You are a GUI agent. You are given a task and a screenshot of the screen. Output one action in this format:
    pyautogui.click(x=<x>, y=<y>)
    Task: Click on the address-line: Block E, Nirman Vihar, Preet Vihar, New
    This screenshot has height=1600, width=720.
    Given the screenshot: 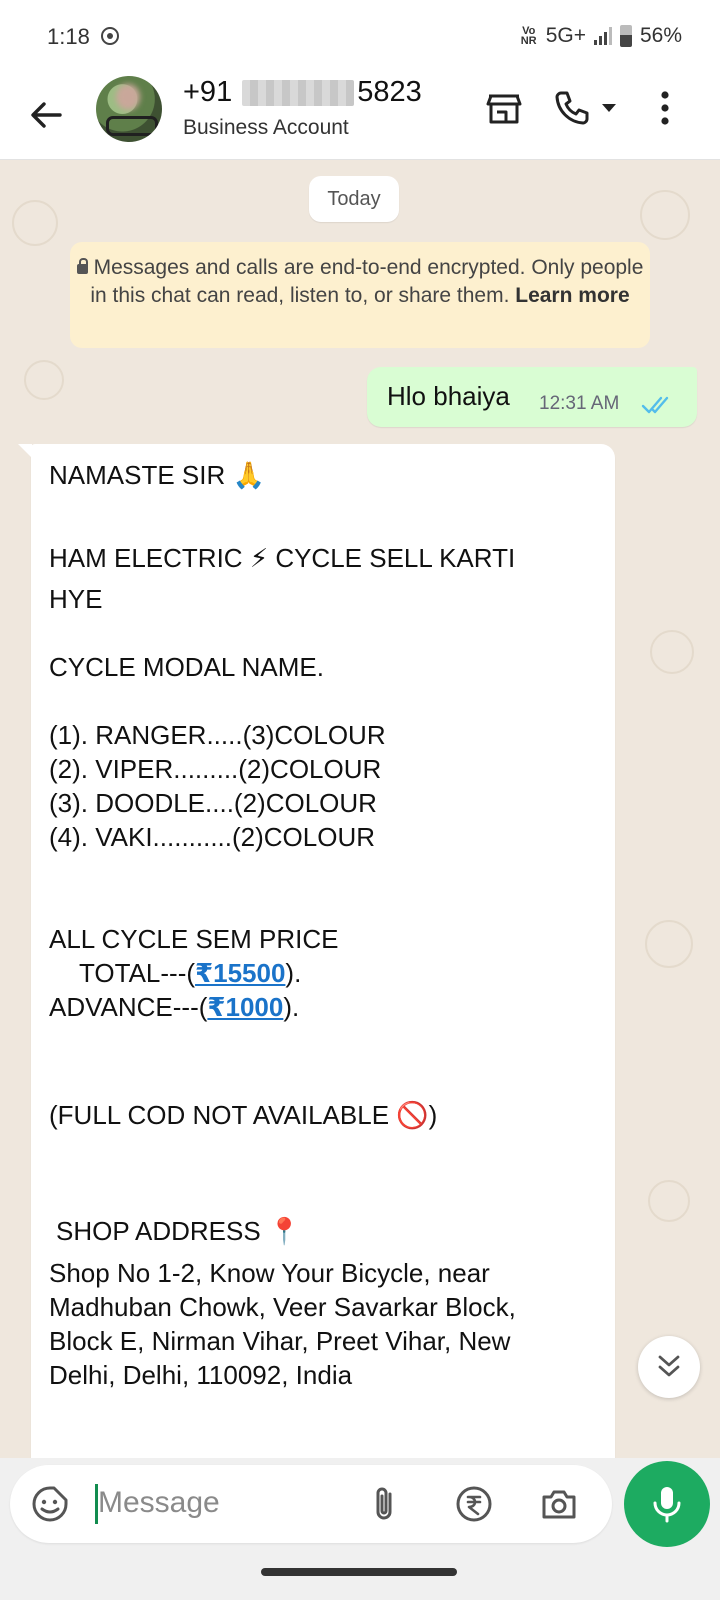 What is the action you would take?
    pyautogui.click(x=280, y=1341)
    